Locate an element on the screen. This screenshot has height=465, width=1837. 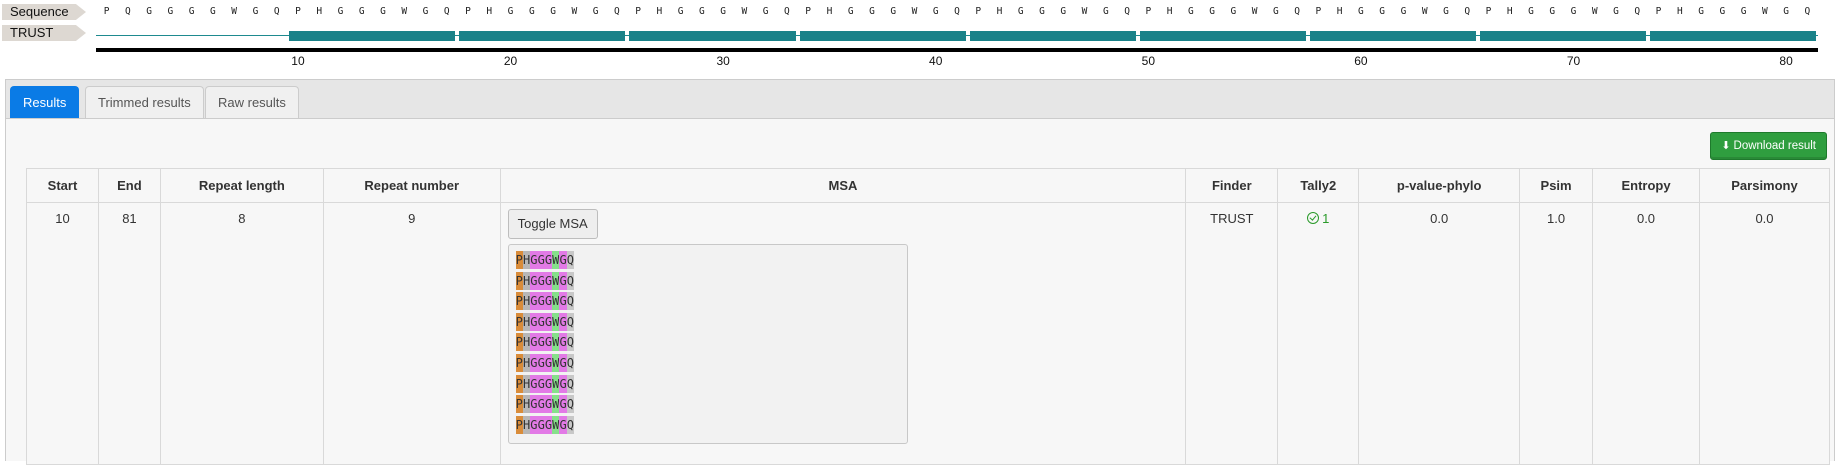
col-header-finder: Finder is located at coordinates (1232, 185).